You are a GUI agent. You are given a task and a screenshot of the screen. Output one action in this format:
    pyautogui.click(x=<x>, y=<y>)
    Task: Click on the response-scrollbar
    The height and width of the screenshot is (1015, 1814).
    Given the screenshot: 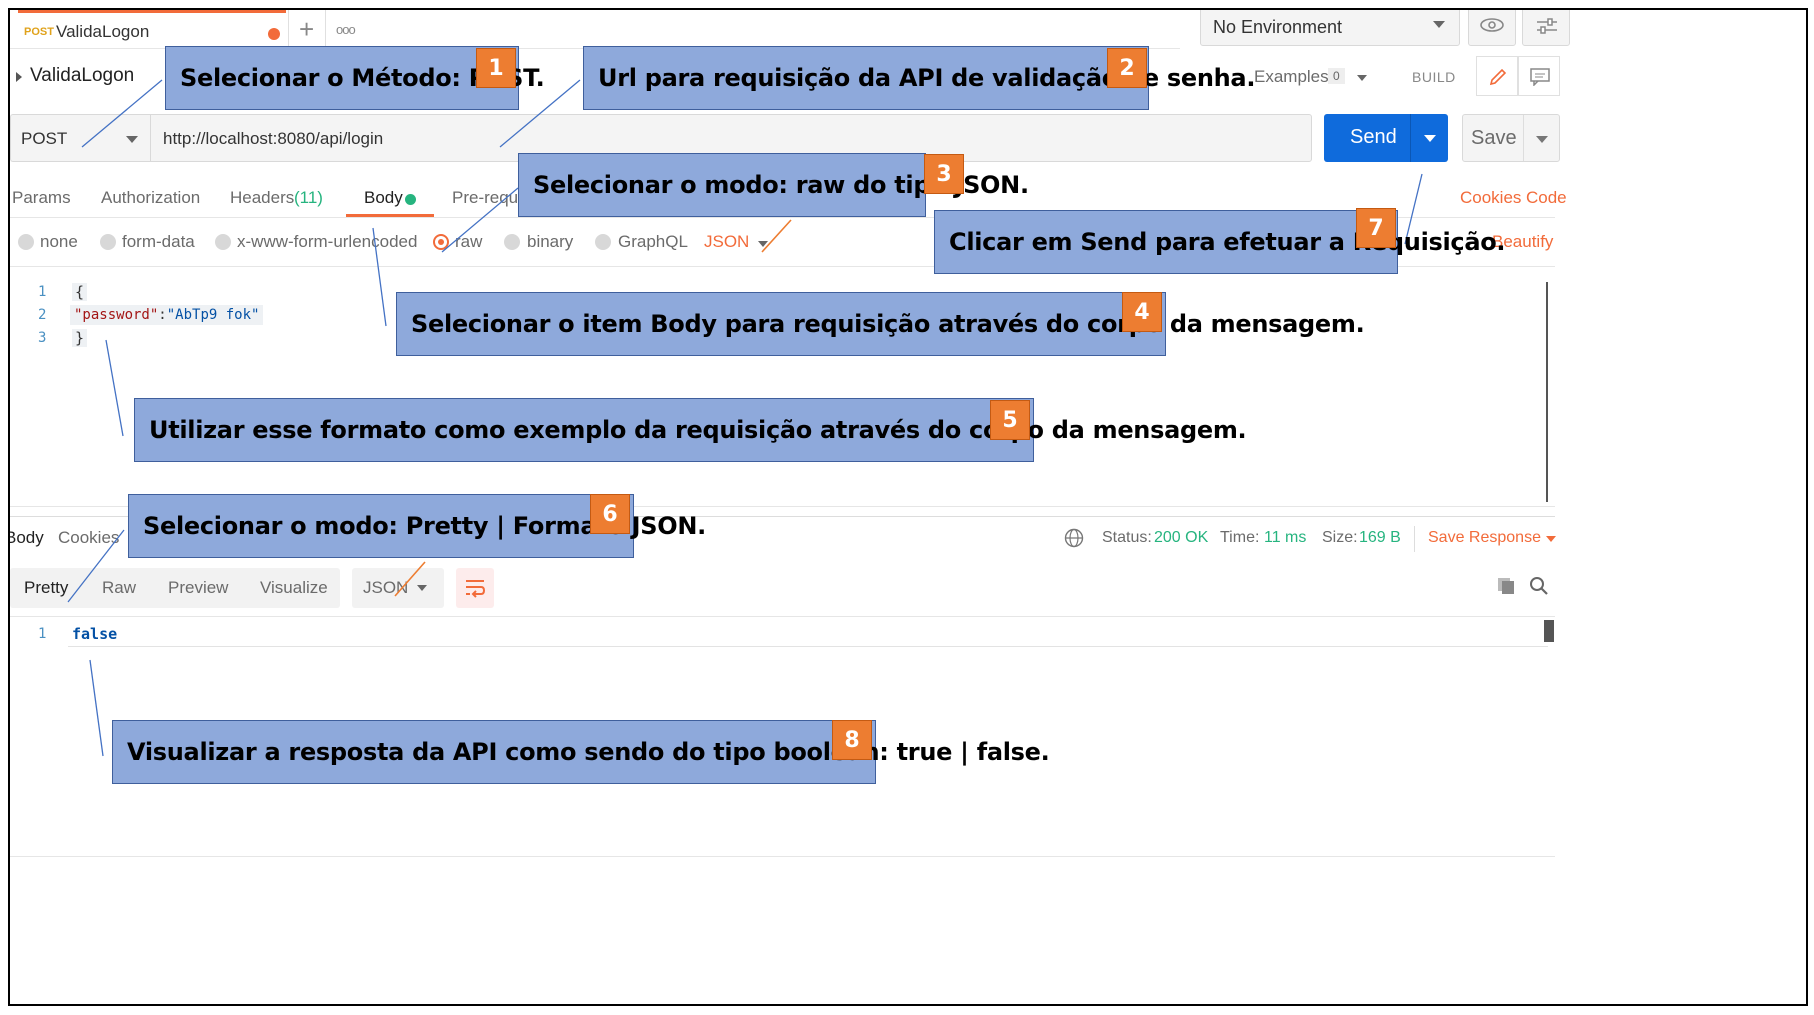 What is the action you would take?
    pyautogui.click(x=1549, y=631)
    